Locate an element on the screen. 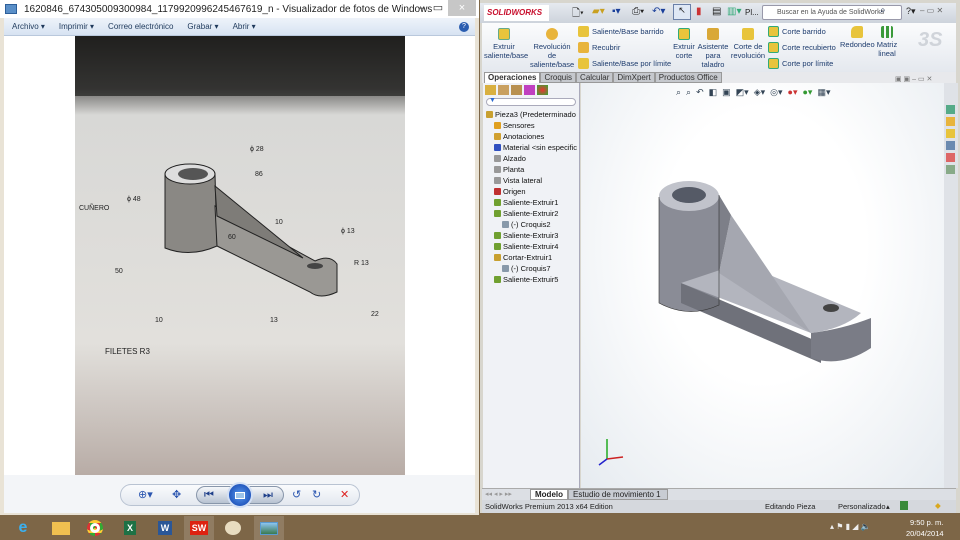 The width and height of the screenshot is (960, 540). zoom-icon: ⊕▾ is located at coordinates (145, 495).